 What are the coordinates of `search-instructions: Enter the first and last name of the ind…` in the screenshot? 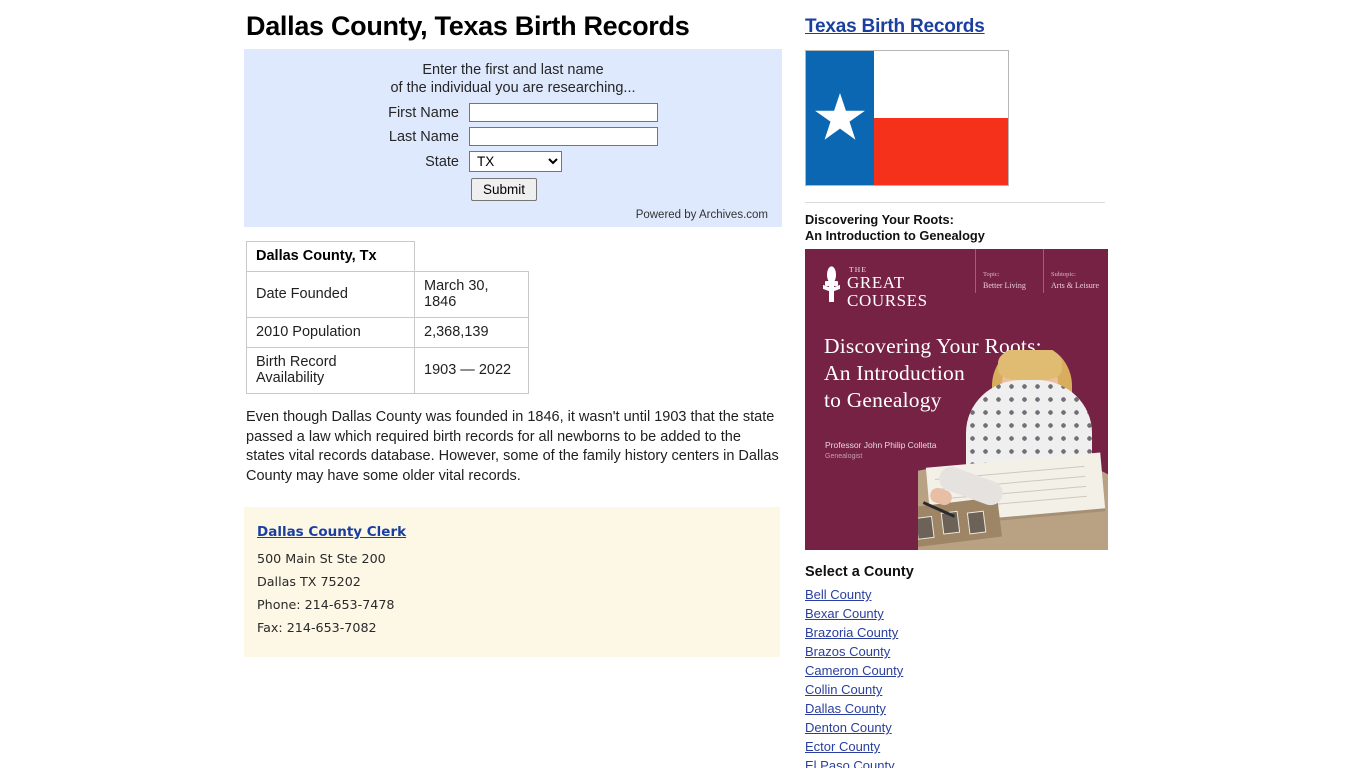 It's located at (513, 82).